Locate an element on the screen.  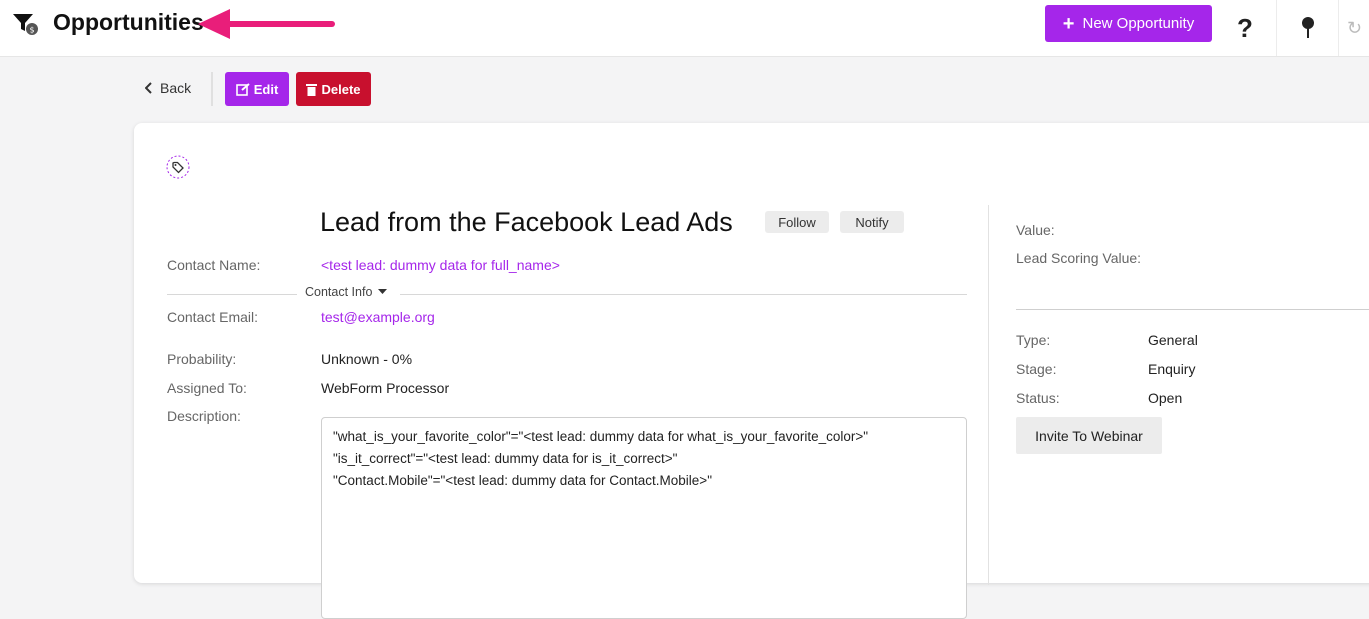
edit-icon is located at coordinates (242, 89).